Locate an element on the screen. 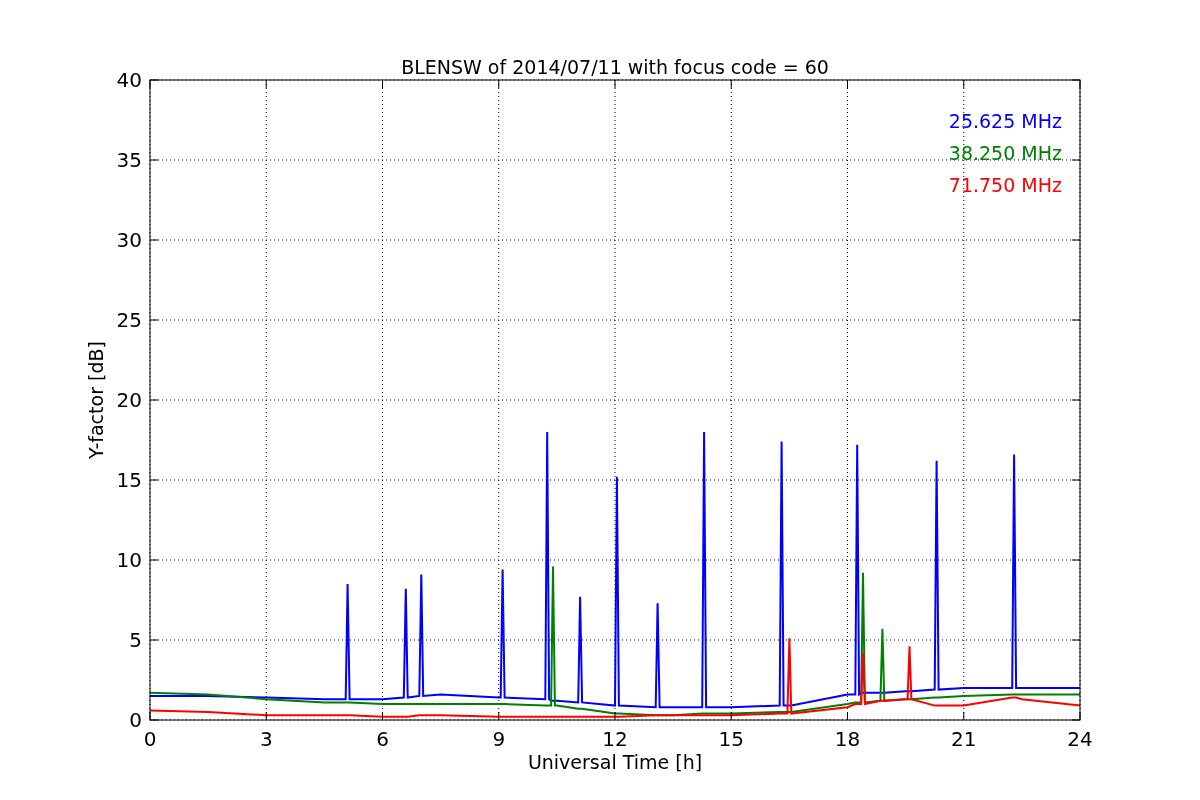 The height and width of the screenshot is (800, 1200). axis-tick-label: 10 is located at coordinates (129, 560).